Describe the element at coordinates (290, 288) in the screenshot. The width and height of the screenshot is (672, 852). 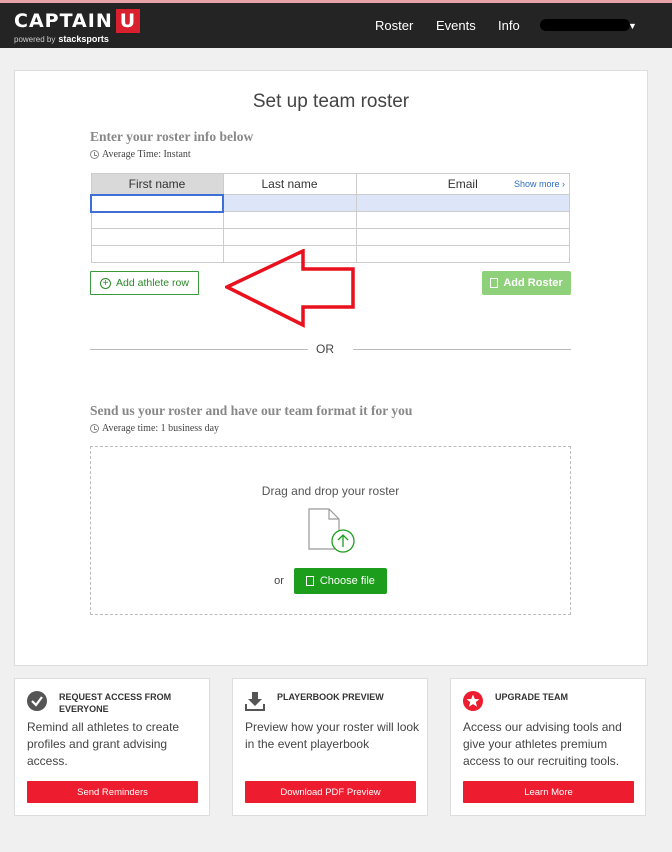
I see `annotation-arrow` at that location.